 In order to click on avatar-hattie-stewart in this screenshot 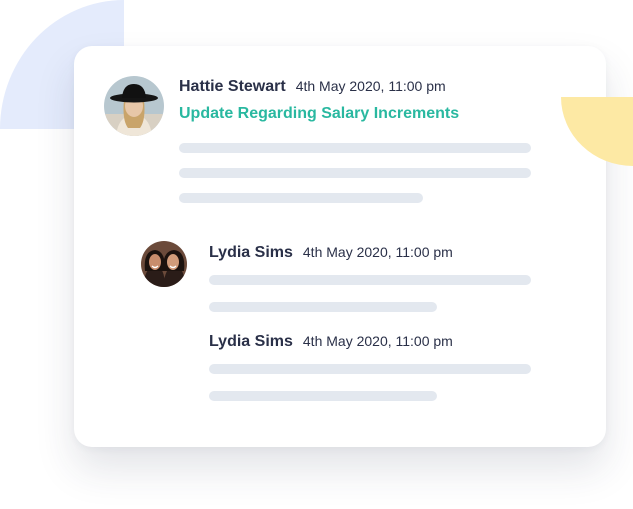, I will do `click(134, 106)`.